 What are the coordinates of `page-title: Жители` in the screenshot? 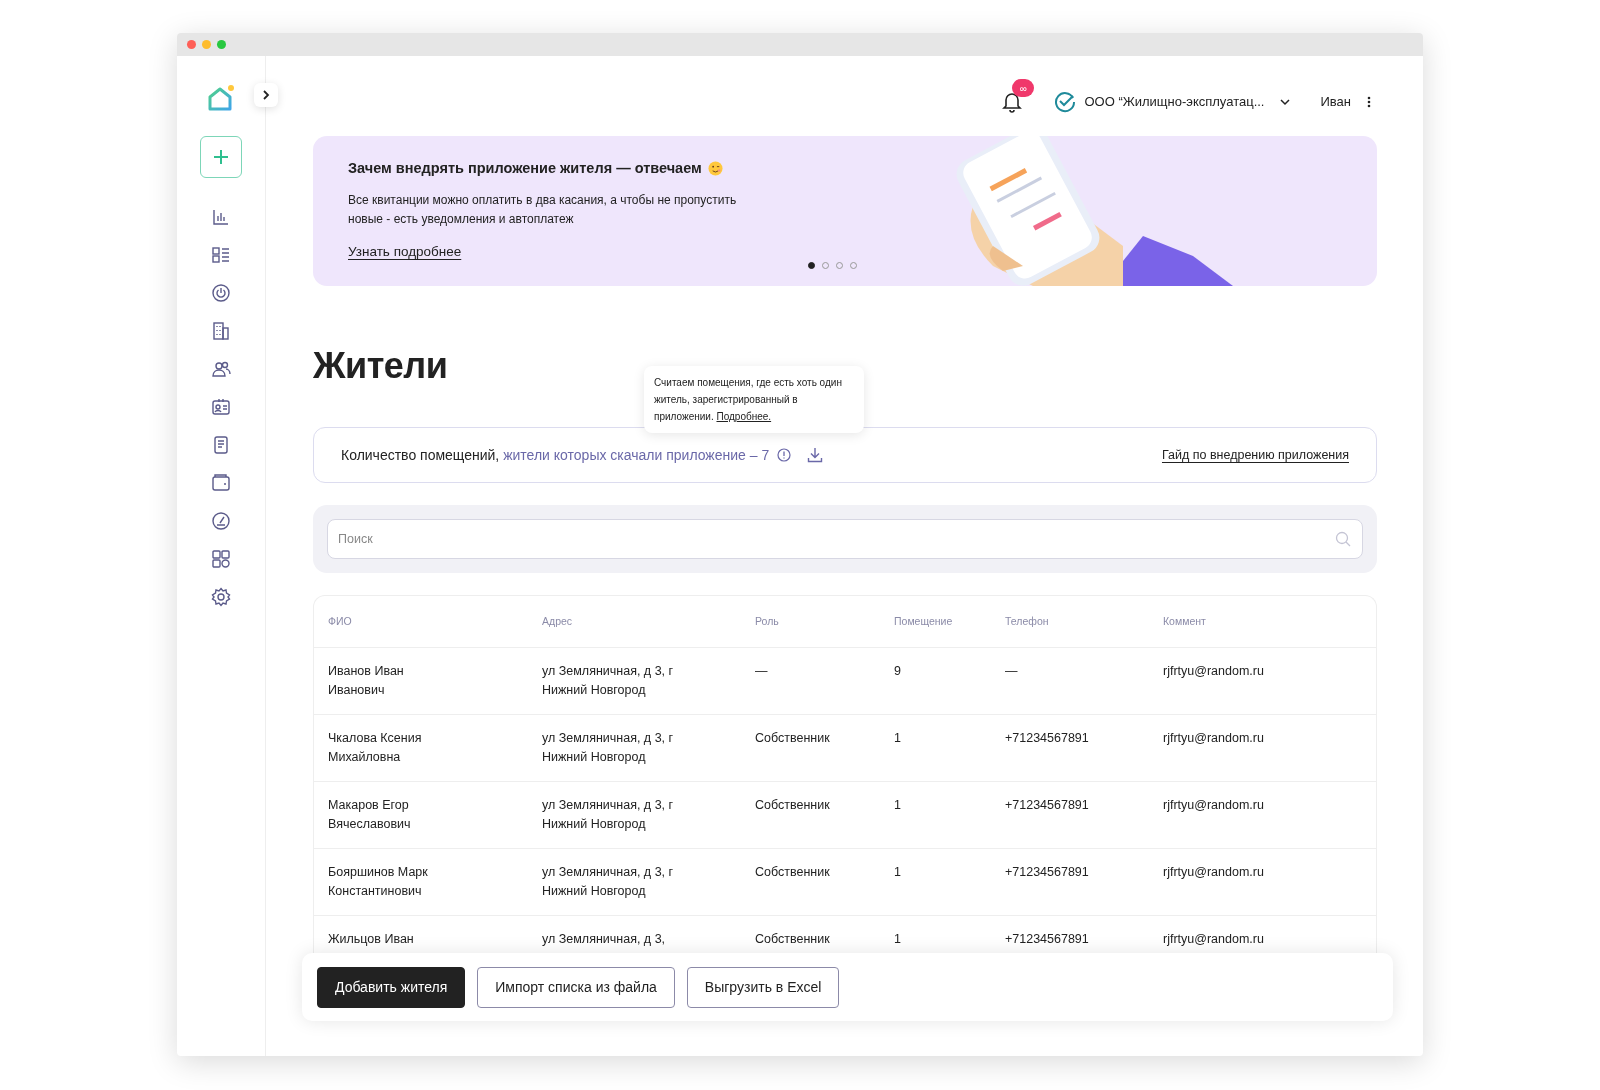 It's located at (380, 365).